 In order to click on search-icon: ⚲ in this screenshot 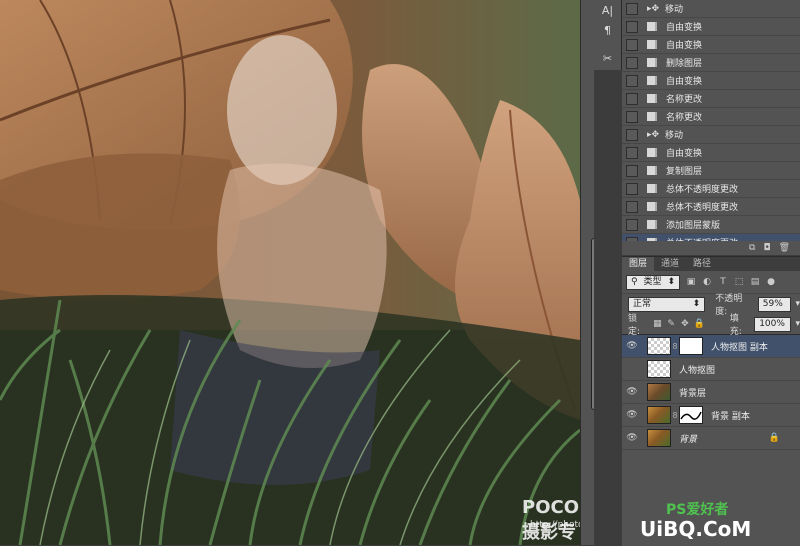, I will do `click(634, 281)`.